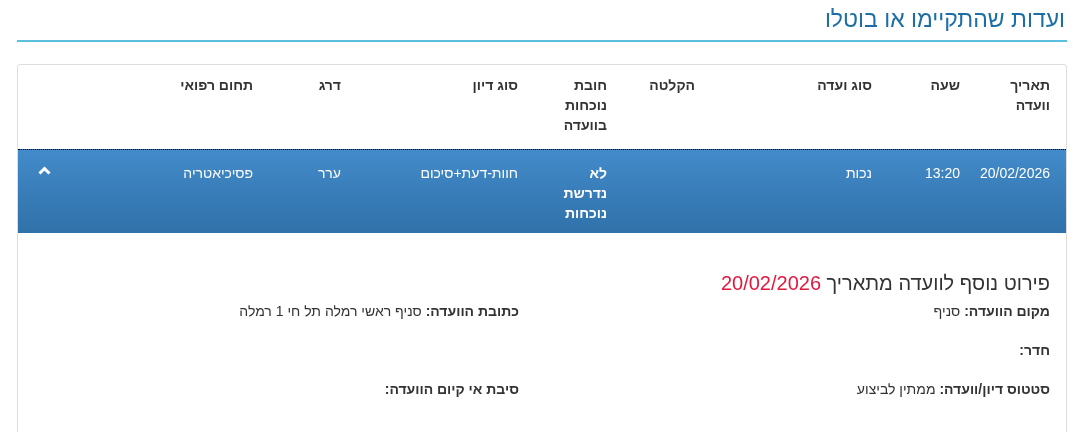 The height and width of the screenshot is (432, 1084). I want to click on column-header: שעה, so click(944, 85).